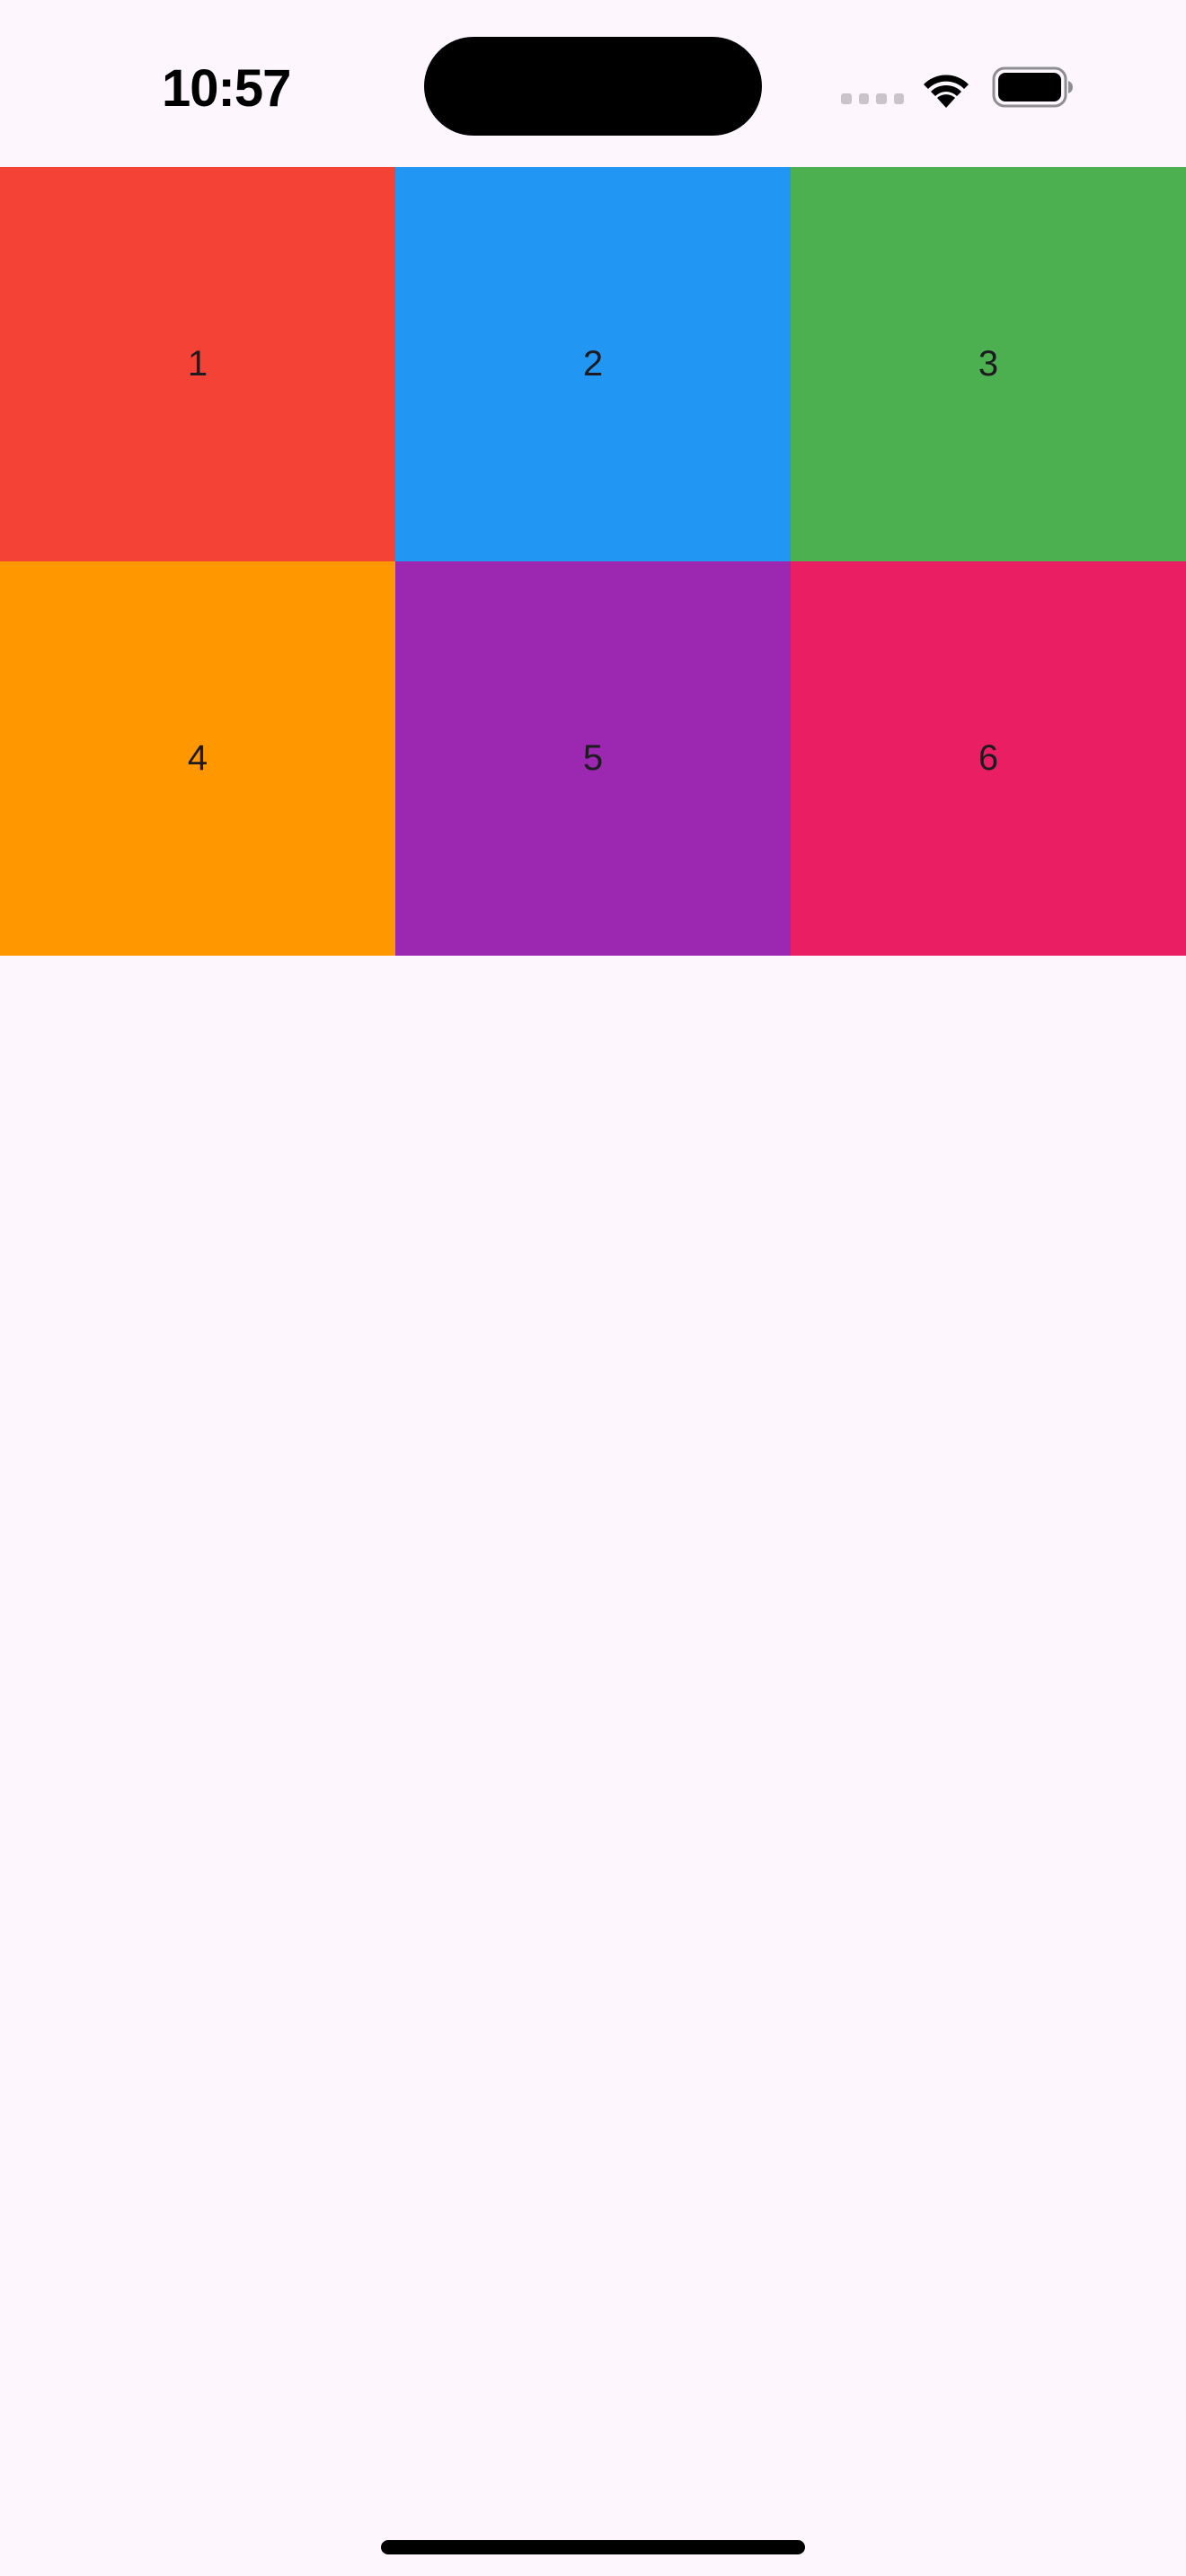  I want to click on grid-tile-6: 6, so click(988, 758).